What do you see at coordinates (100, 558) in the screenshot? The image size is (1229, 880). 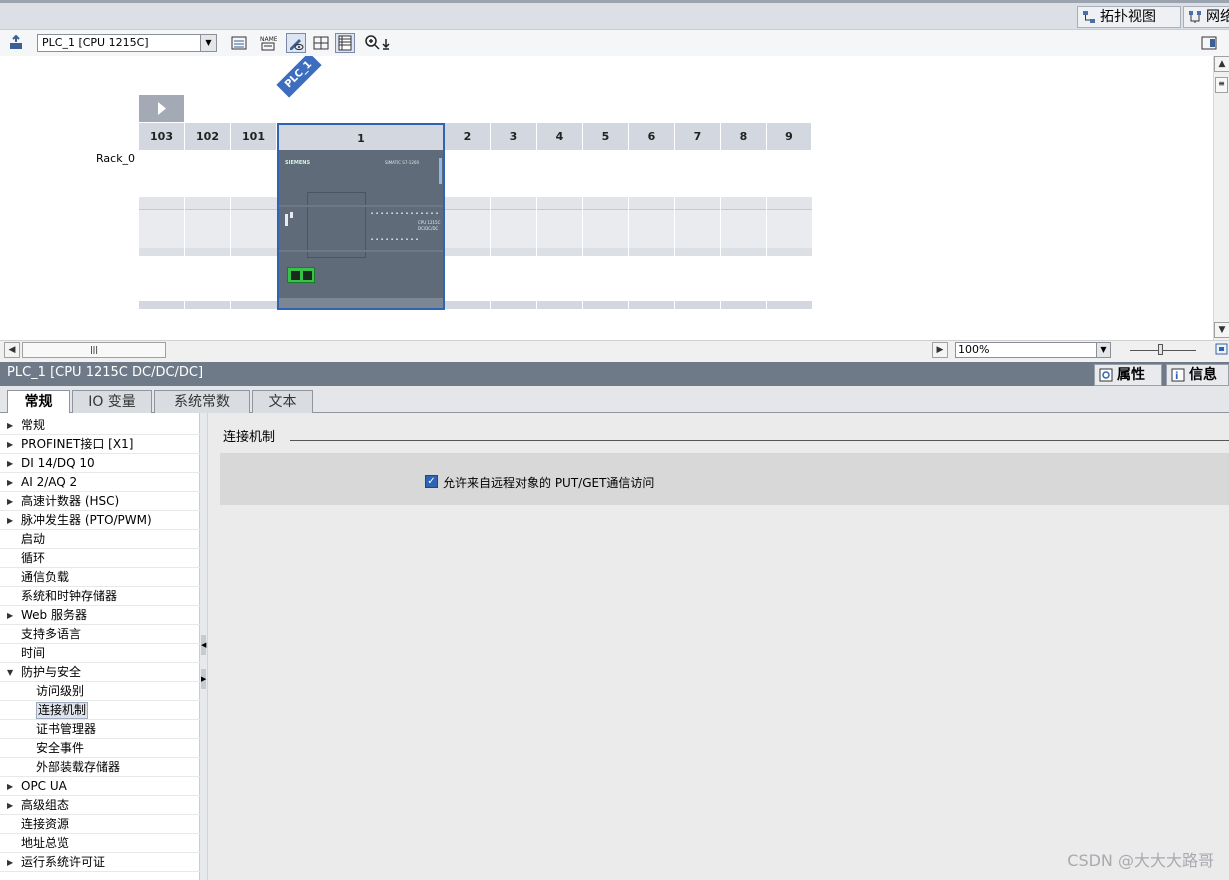 I see `tree-item: 循环` at bounding box center [100, 558].